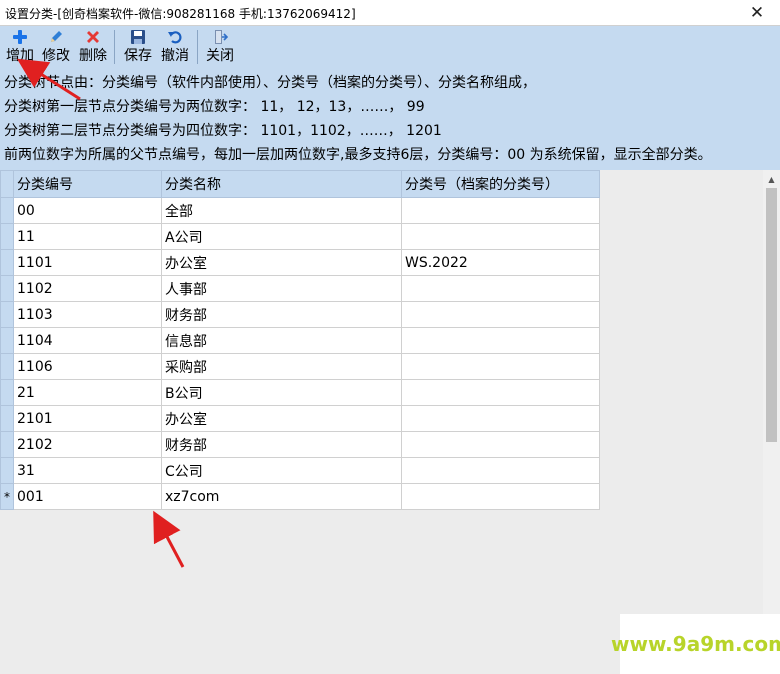 This screenshot has width=780, height=674. I want to click on cell-code: 1103, so click(87, 314).